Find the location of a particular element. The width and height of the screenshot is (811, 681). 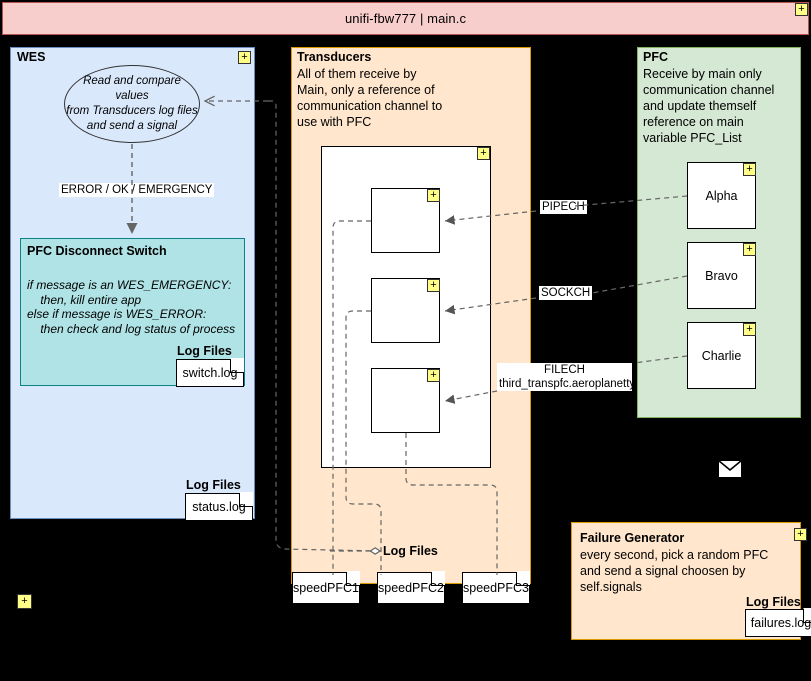

pfc-node-charlie-label: Charlie is located at coordinates (721, 355).